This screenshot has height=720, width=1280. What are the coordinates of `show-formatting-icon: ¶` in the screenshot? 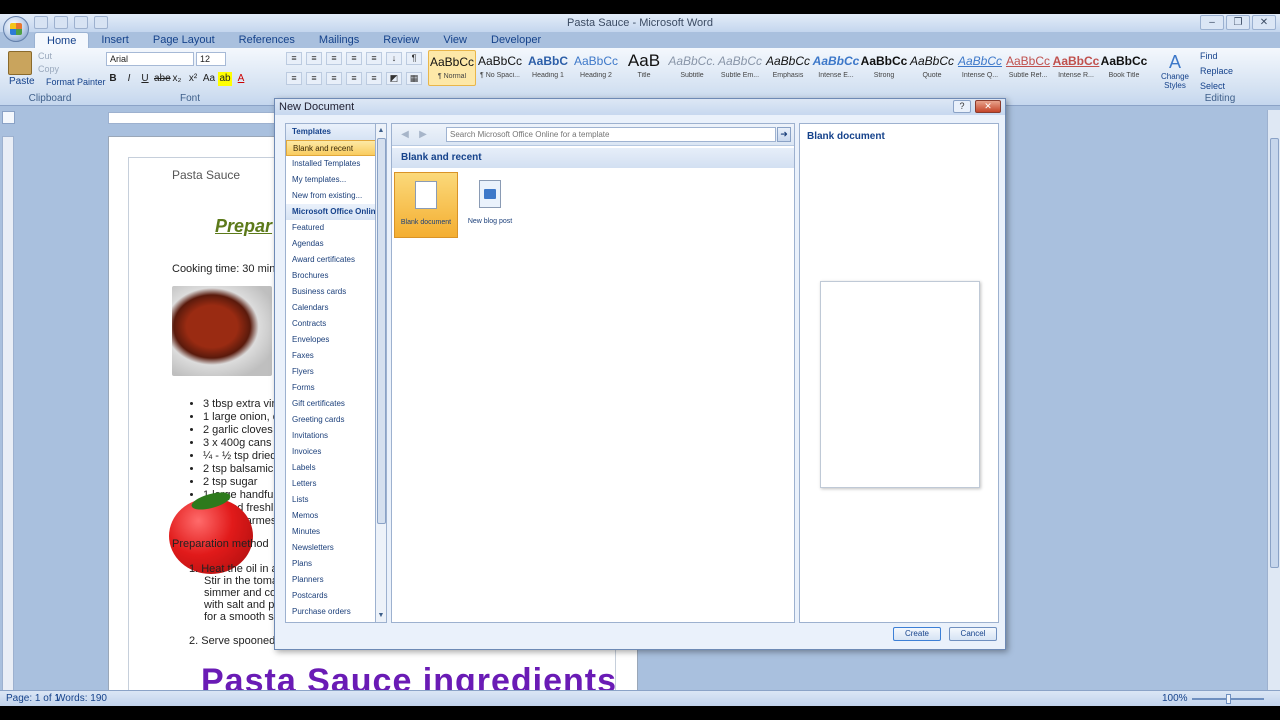 It's located at (414, 58).